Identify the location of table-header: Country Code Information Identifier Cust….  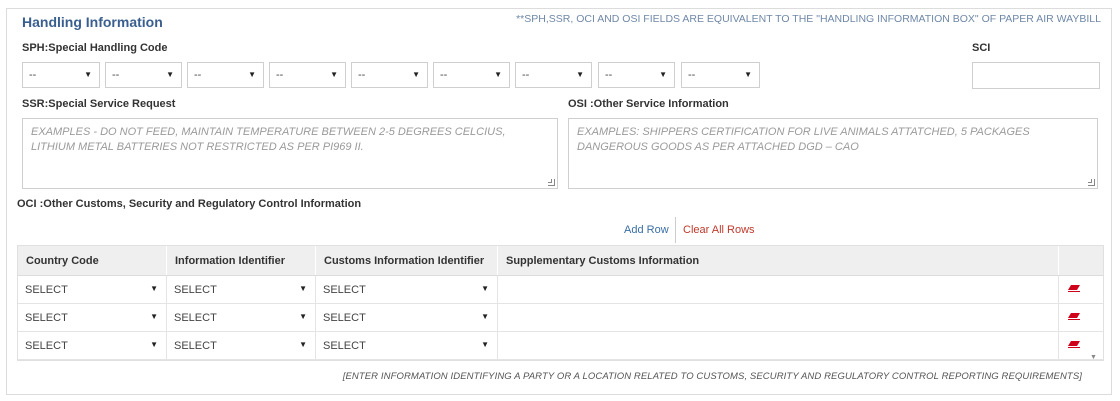
(560, 261).